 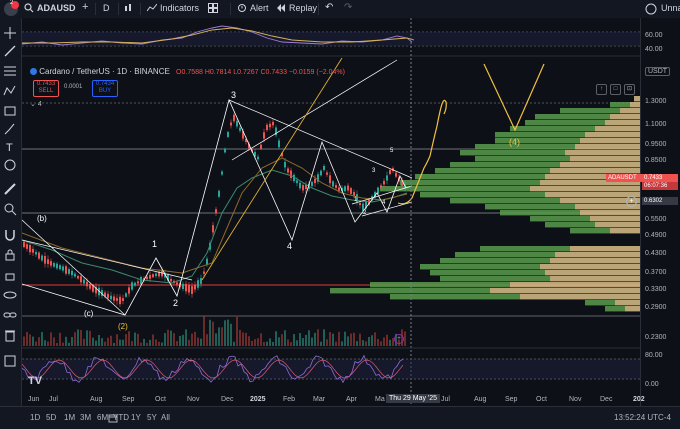 What do you see at coordinates (69, 417) in the screenshot?
I see `timeframe-1m: 1M` at bounding box center [69, 417].